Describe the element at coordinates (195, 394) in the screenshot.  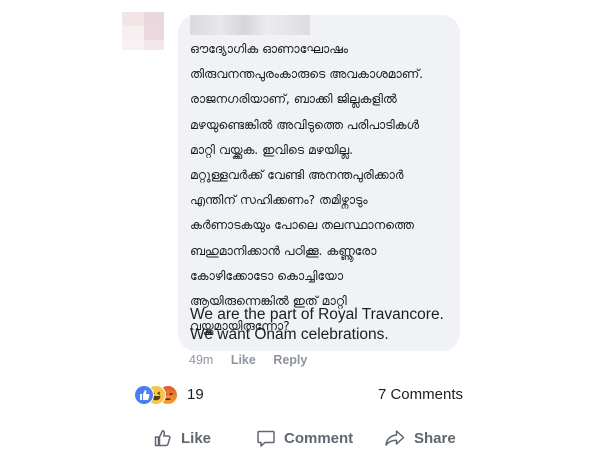
I see `reaction-count: 19` at that location.